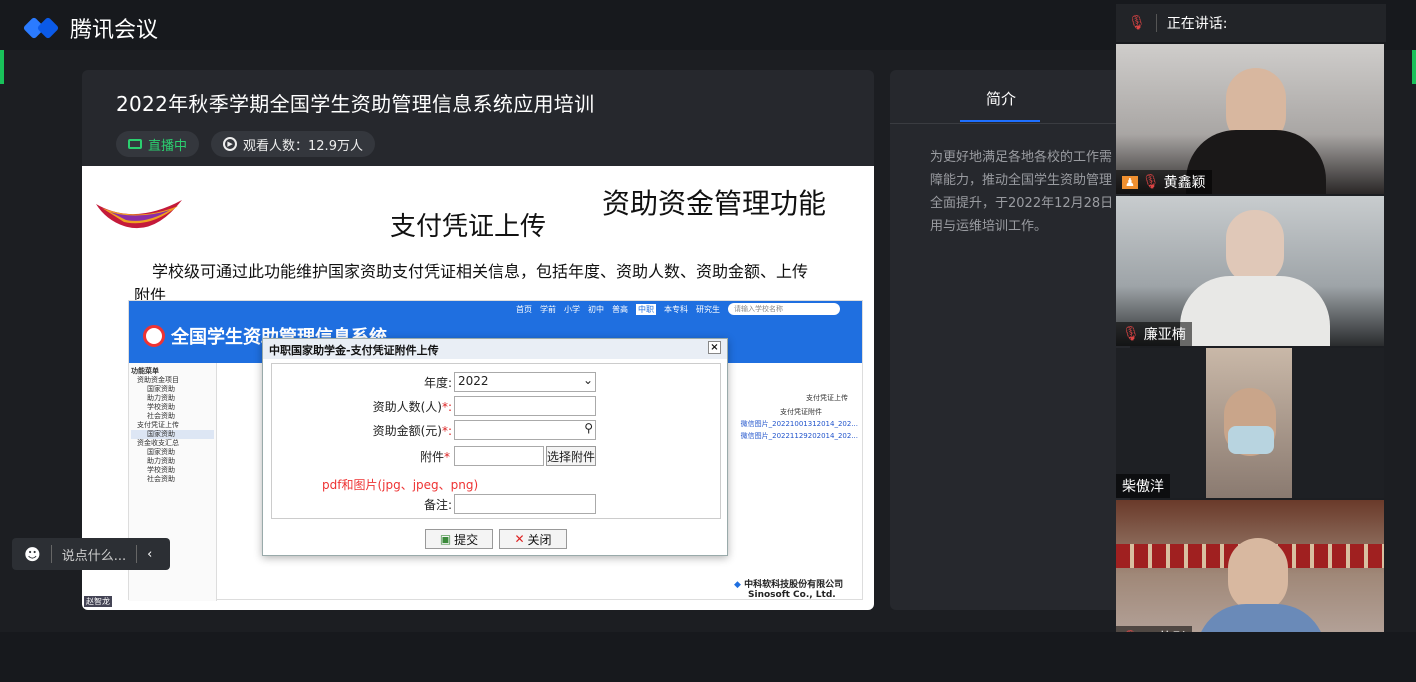 This screenshot has height=682, width=1416. What do you see at coordinates (1184, 183) in the screenshot?
I see `participant-name: 黄鑫颖` at bounding box center [1184, 183].